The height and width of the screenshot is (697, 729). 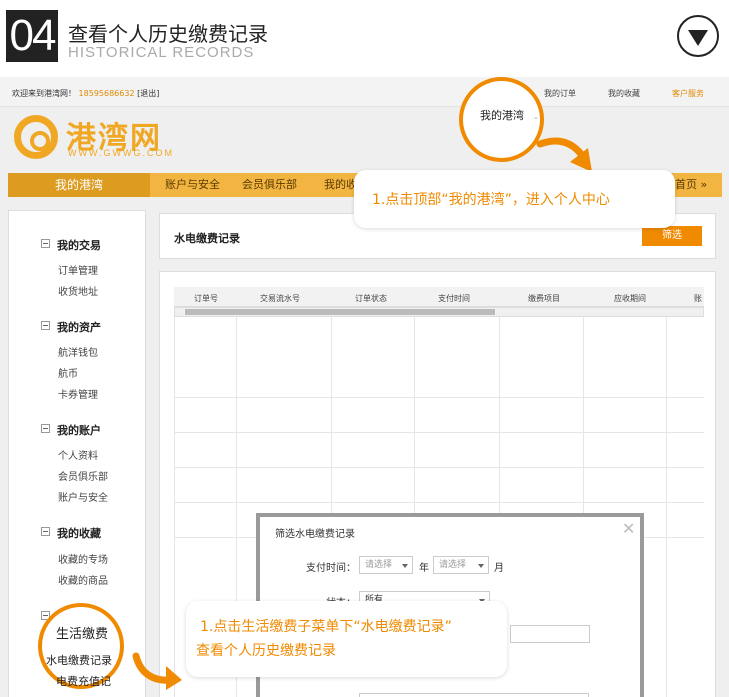 I want to click on scrollbar-thumb, so click(x=340, y=312).